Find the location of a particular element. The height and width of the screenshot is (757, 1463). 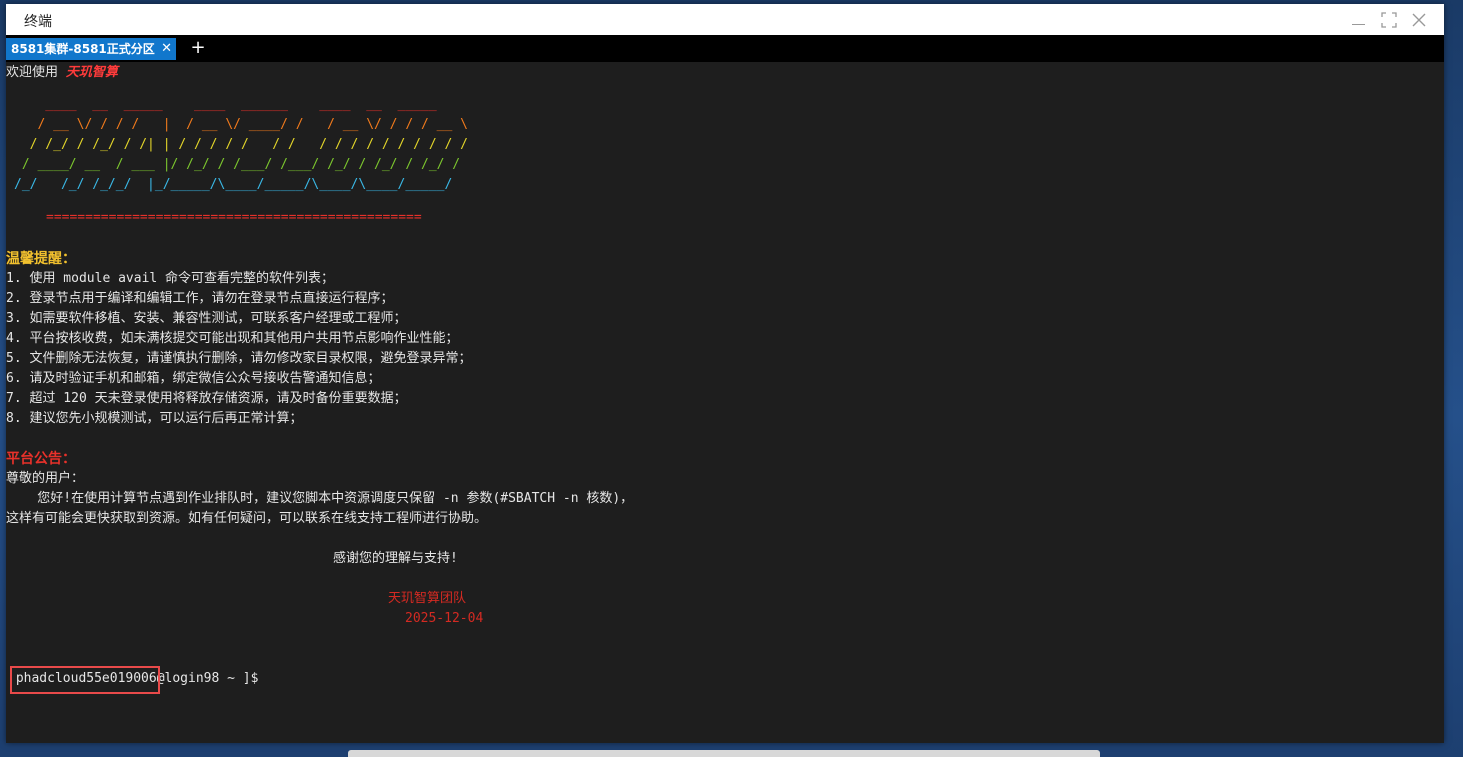

tab-label: 8581集群-8581正式分区 is located at coordinates (83, 49).